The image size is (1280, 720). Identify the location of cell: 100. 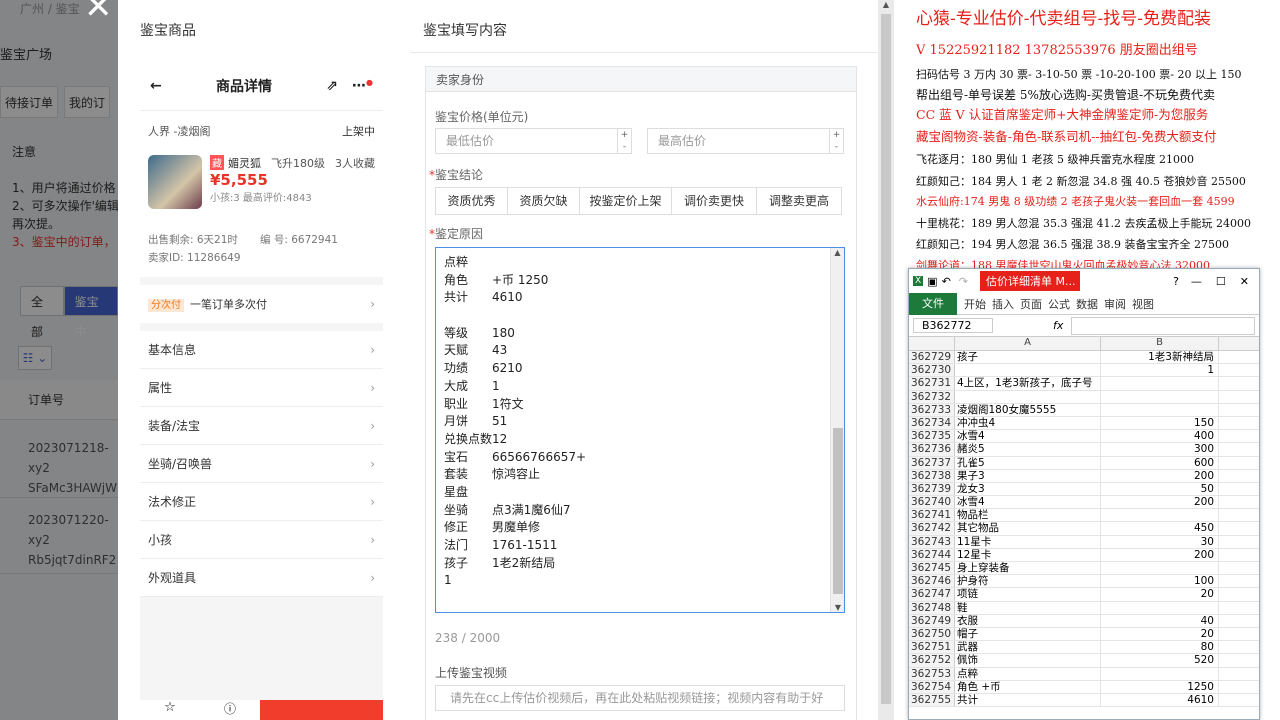
(1160, 581).